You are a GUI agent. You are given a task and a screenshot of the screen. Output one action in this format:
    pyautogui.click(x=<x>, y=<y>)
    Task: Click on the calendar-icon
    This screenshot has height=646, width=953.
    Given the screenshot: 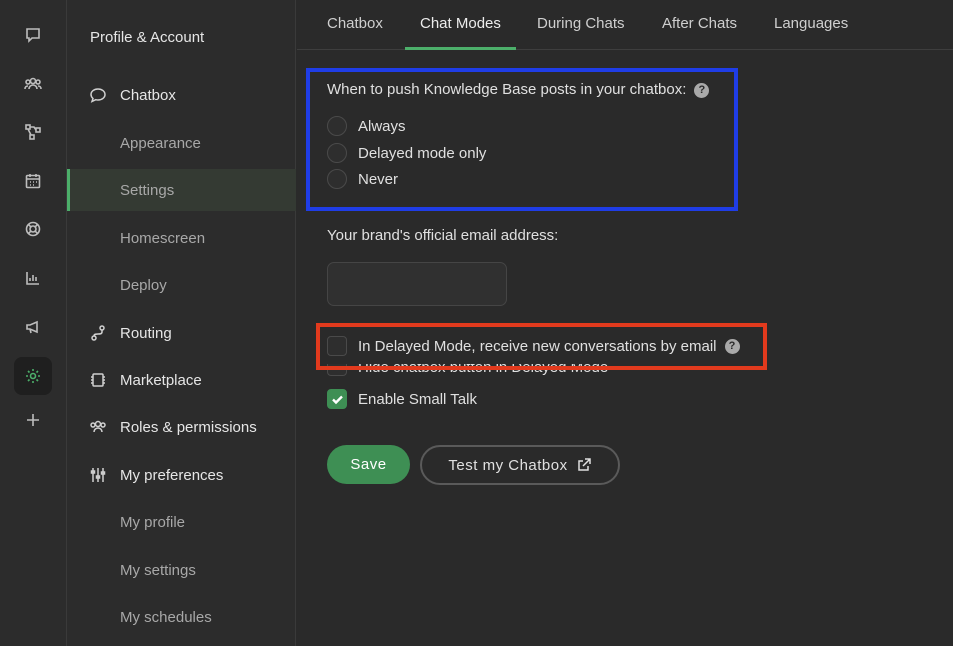 What is the action you would take?
    pyautogui.click(x=33, y=181)
    